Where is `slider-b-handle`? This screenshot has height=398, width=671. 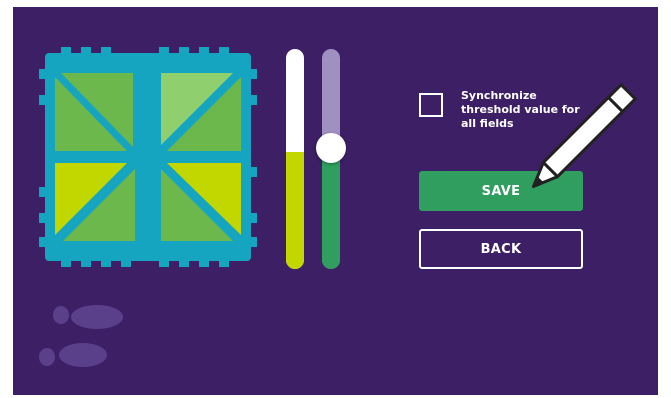 slider-b-handle is located at coordinates (331, 148).